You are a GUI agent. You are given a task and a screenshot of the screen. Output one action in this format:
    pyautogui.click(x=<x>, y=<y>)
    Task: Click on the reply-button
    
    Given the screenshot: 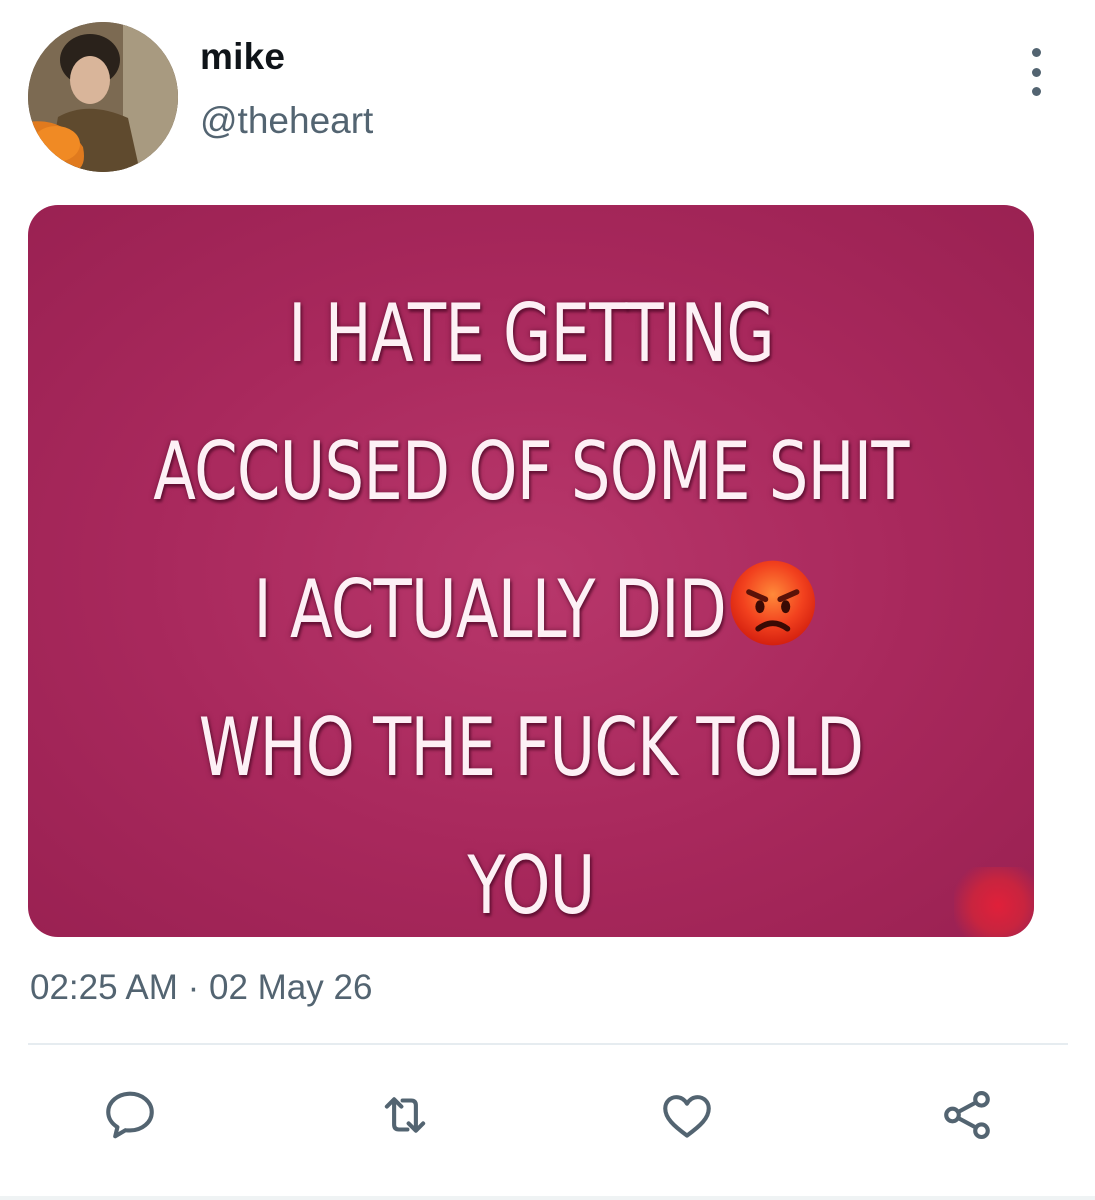 What is the action you would take?
    pyautogui.click(x=130, y=1115)
    